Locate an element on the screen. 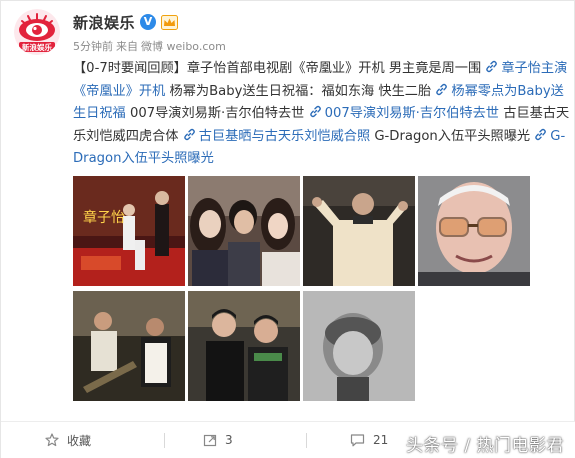 The height and width of the screenshot is (458, 575). source-prefix: 来自 is located at coordinates (127, 46).